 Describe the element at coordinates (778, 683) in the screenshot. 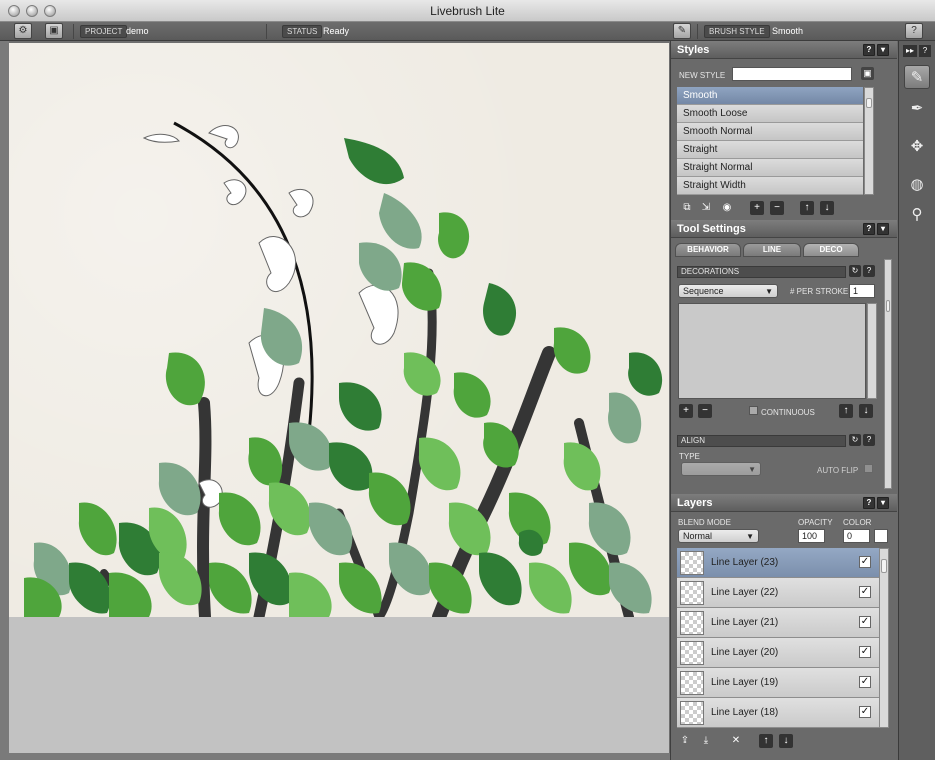

I see `layer-row: Line Layer (19) ✓` at that location.